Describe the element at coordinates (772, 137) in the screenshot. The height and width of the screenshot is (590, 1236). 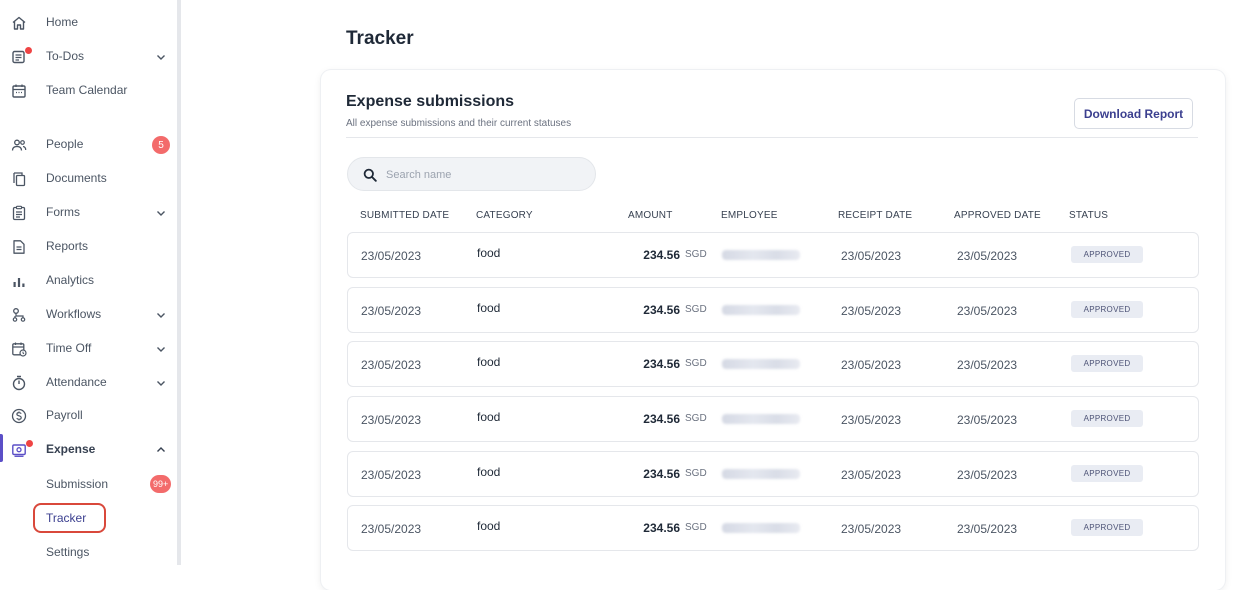
I see `card-divider` at that location.